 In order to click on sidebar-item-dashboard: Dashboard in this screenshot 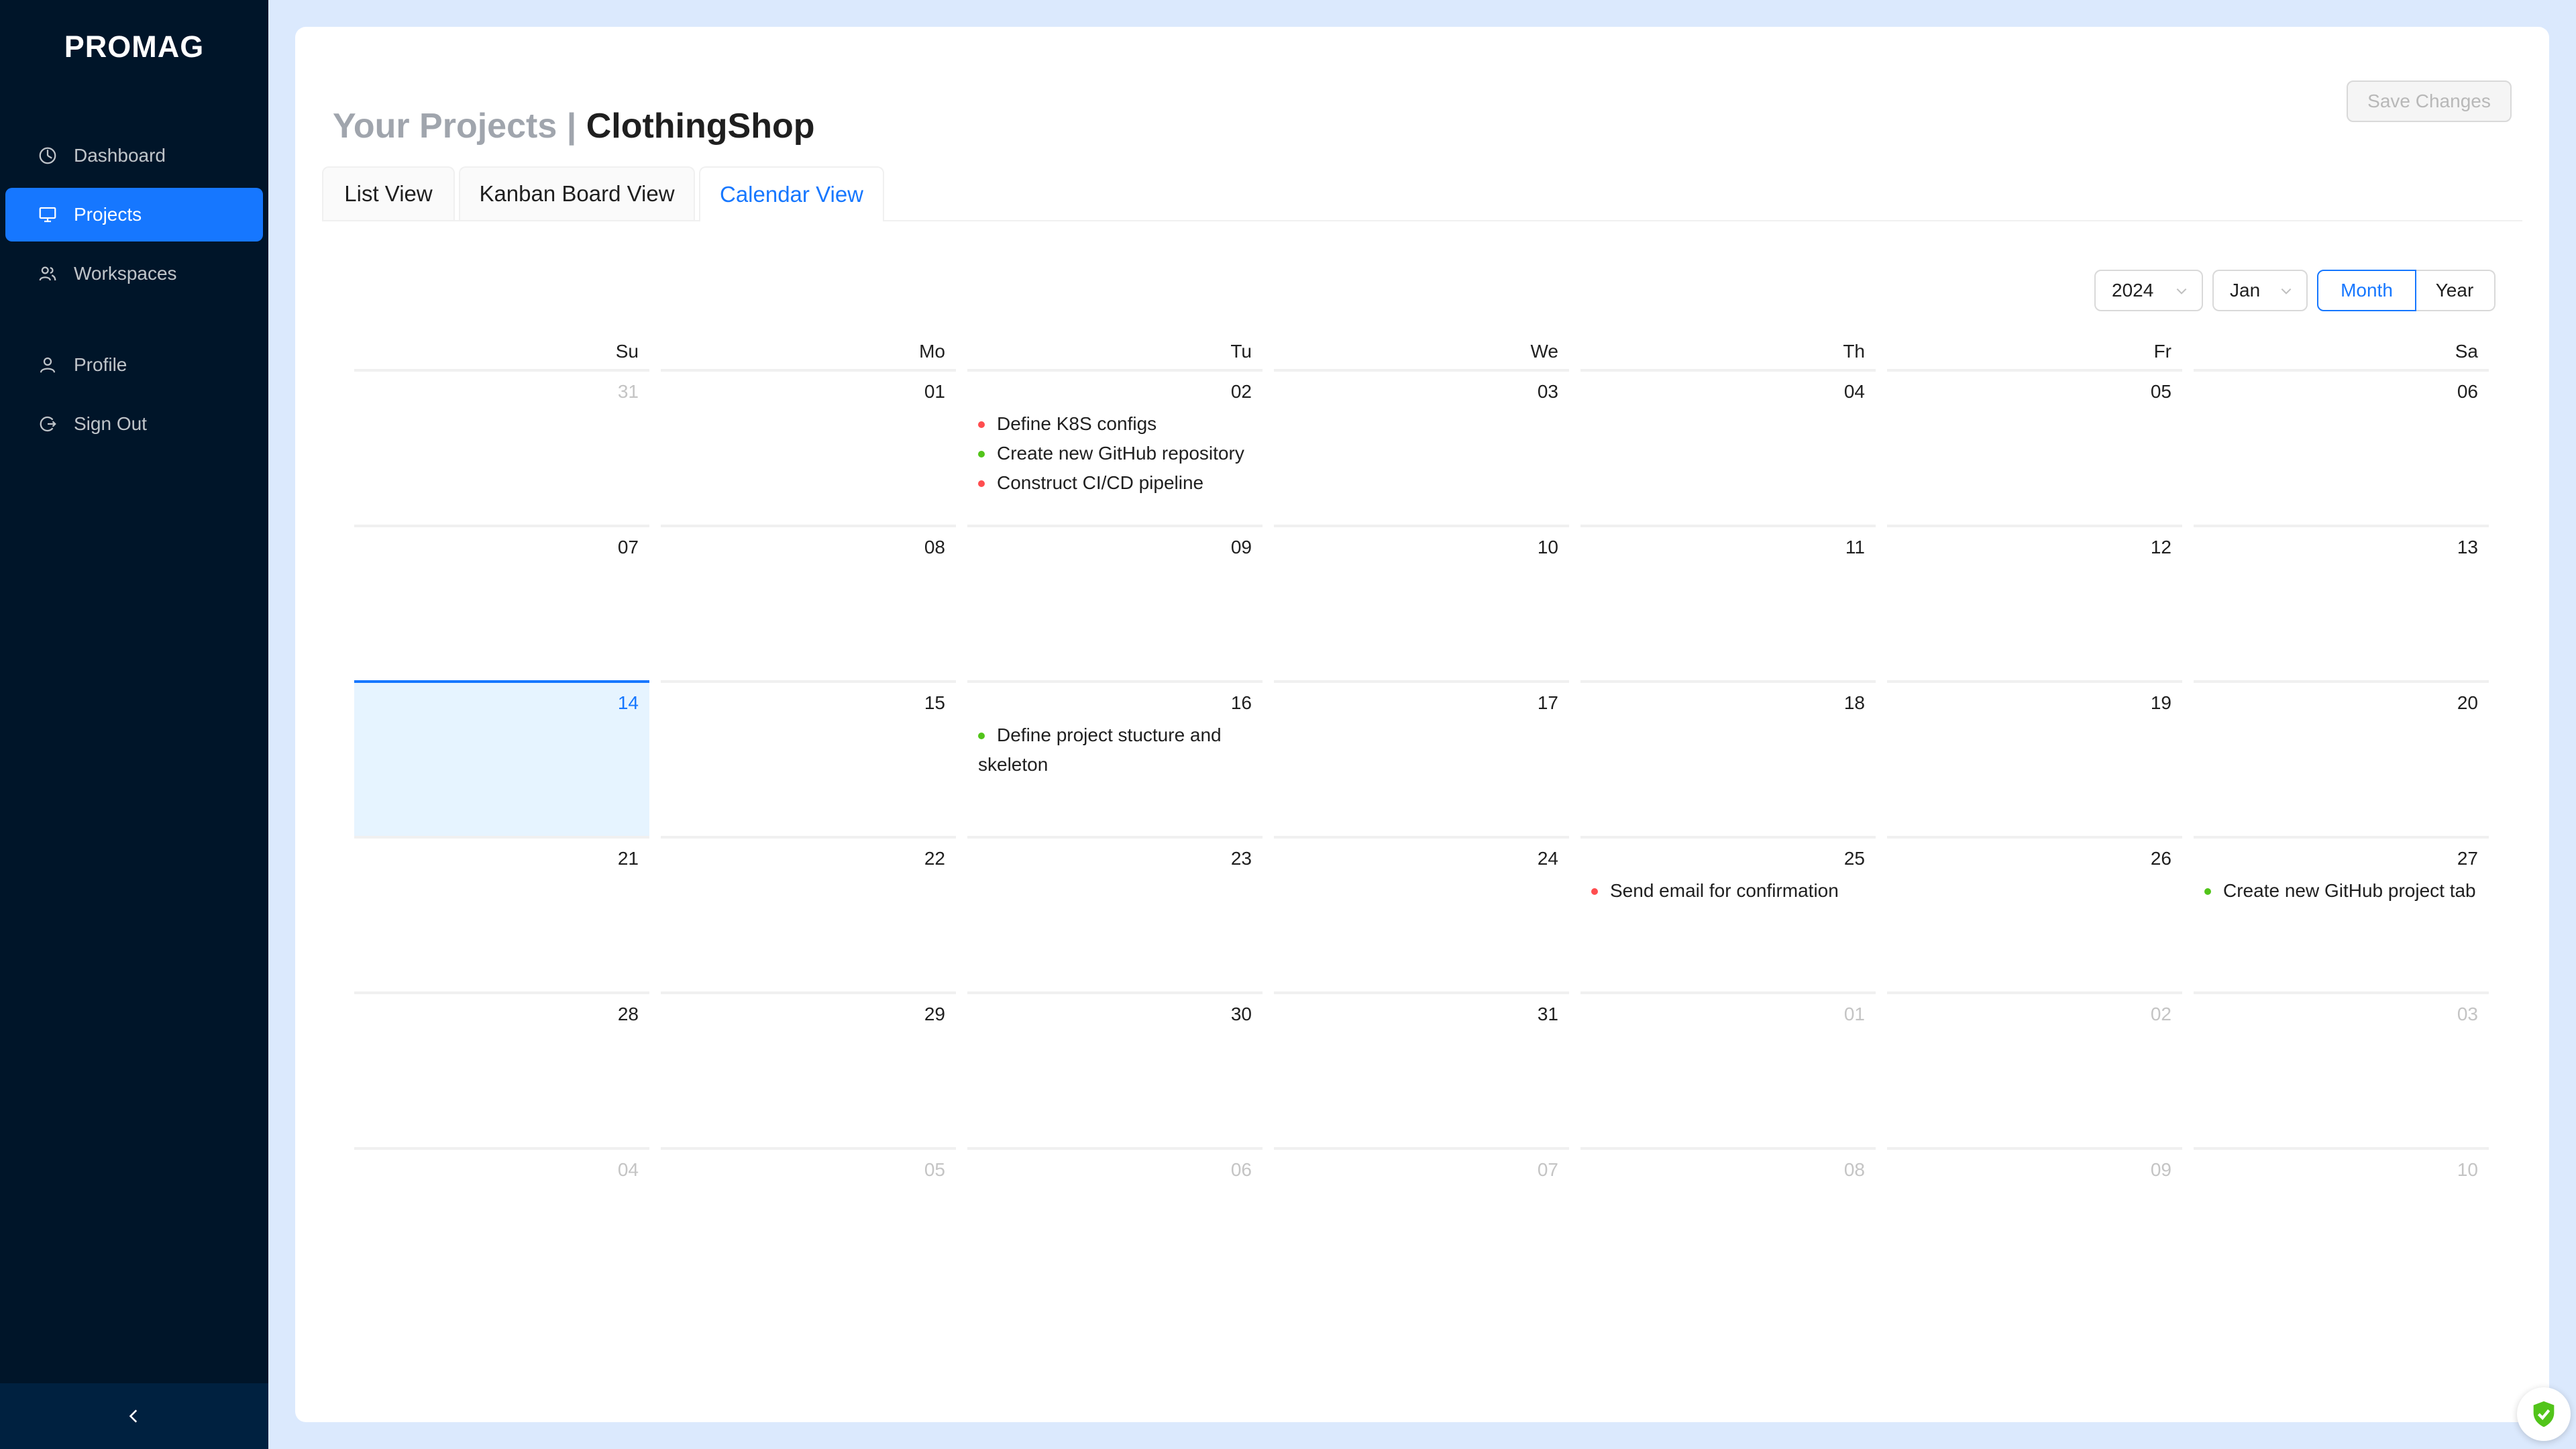, I will do `click(134, 155)`.